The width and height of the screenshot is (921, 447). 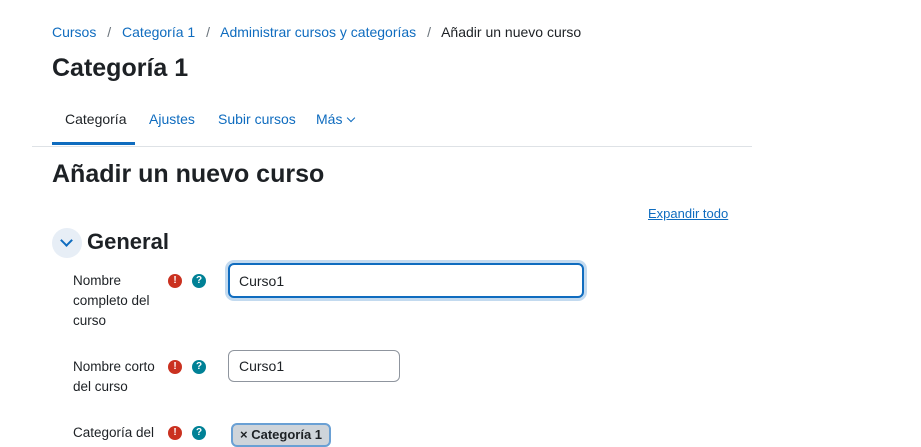 I want to click on category-label-line: Categoría del, so click(x=114, y=432).